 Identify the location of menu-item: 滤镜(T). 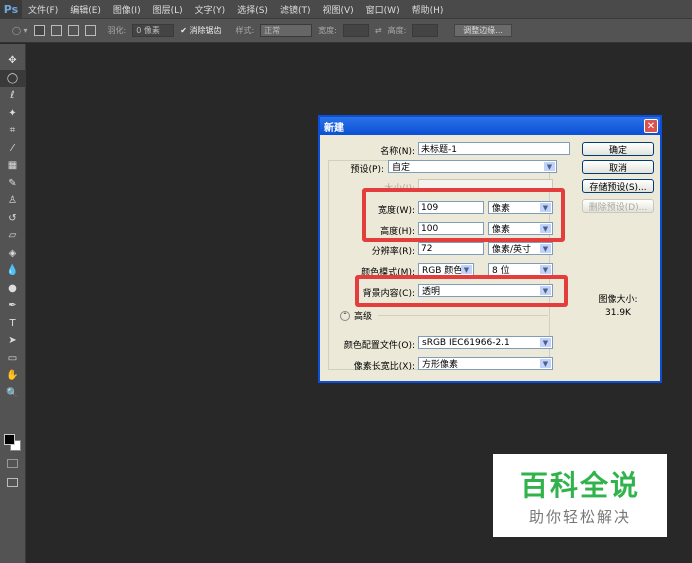
(295, 9).